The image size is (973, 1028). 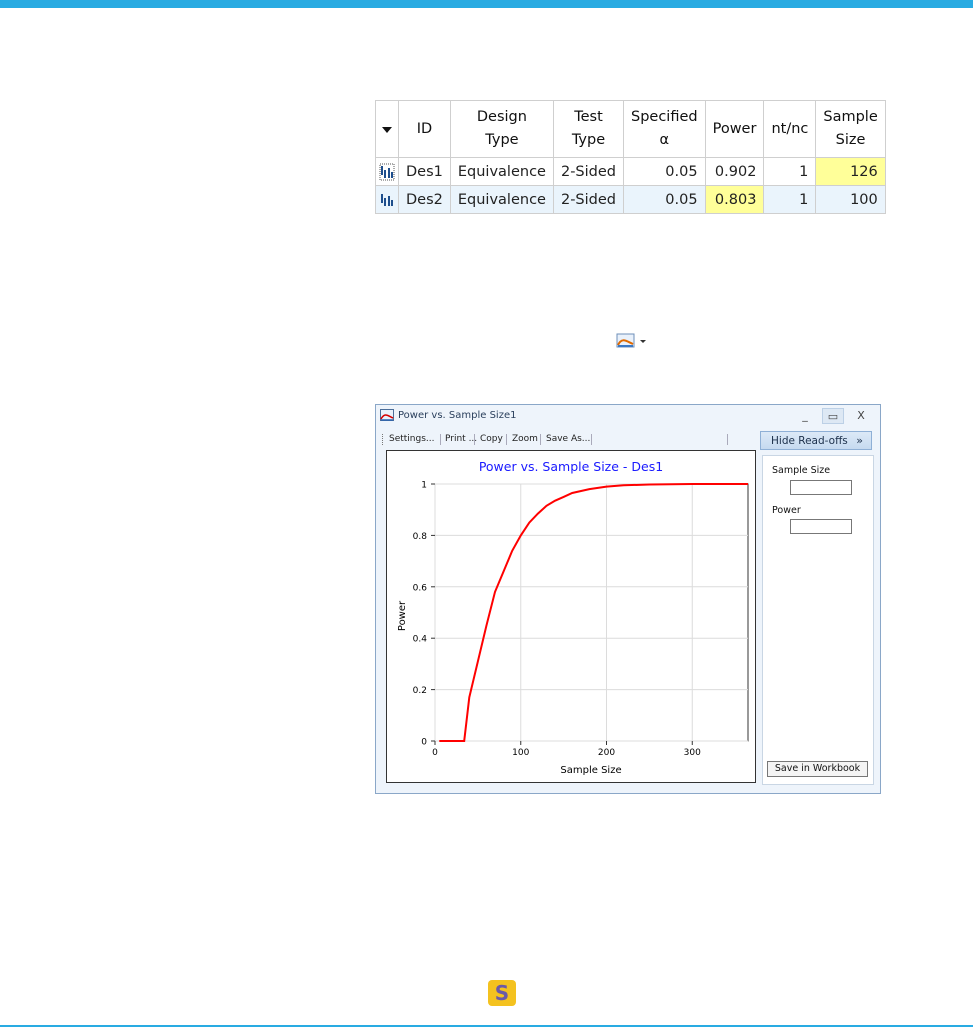 I want to click on toolbar-grip, so click(x=383, y=439).